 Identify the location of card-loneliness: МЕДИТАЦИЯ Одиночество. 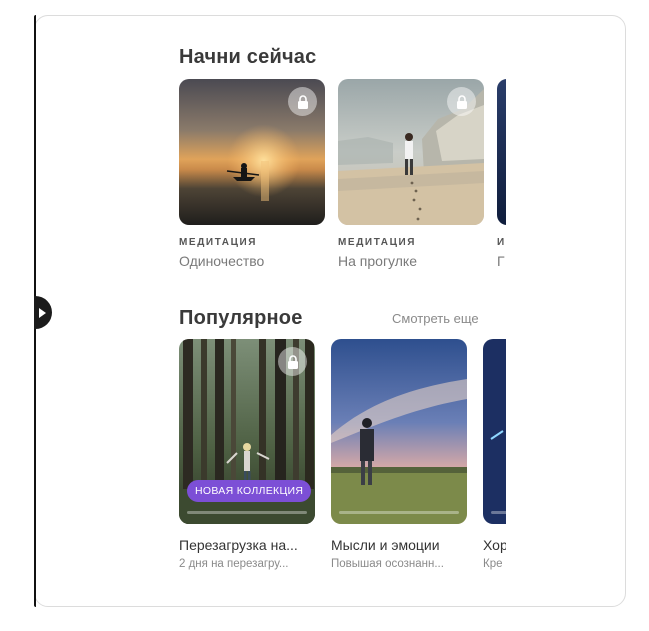
(252, 174).